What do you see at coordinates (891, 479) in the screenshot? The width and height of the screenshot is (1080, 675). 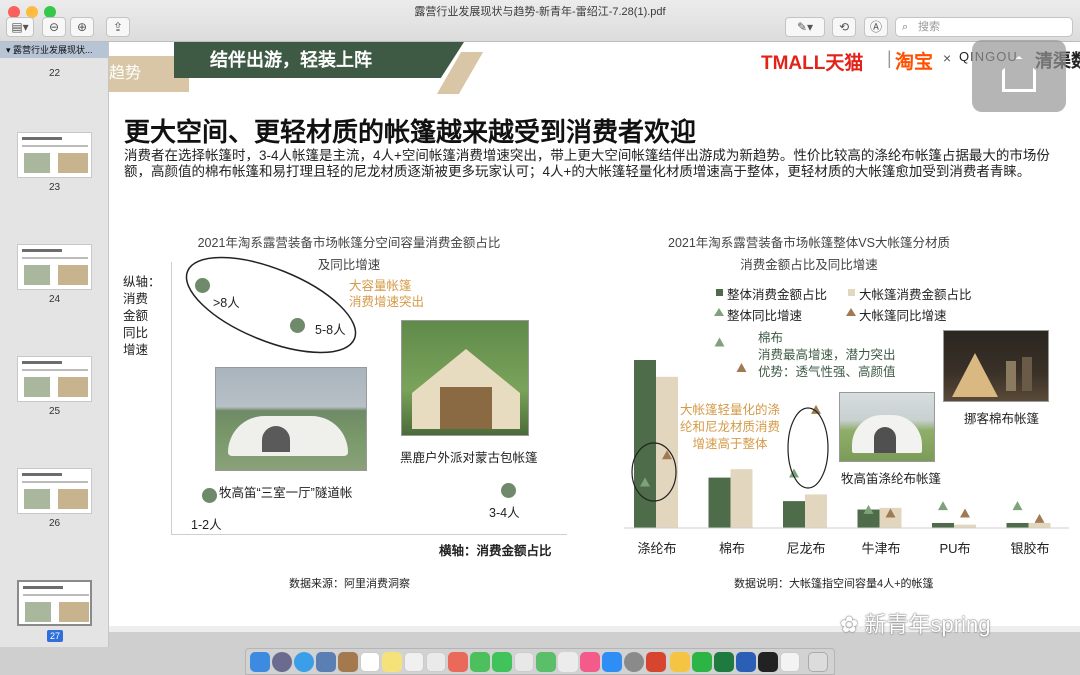 I see `polyester-tent-caption: 牧高笛涤纶布帐篷` at bounding box center [891, 479].